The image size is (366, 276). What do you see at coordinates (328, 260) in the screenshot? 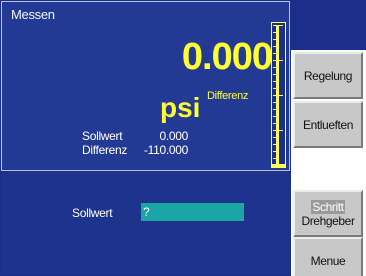
I see `menue-label: Menue` at bounding box center [328, 260].